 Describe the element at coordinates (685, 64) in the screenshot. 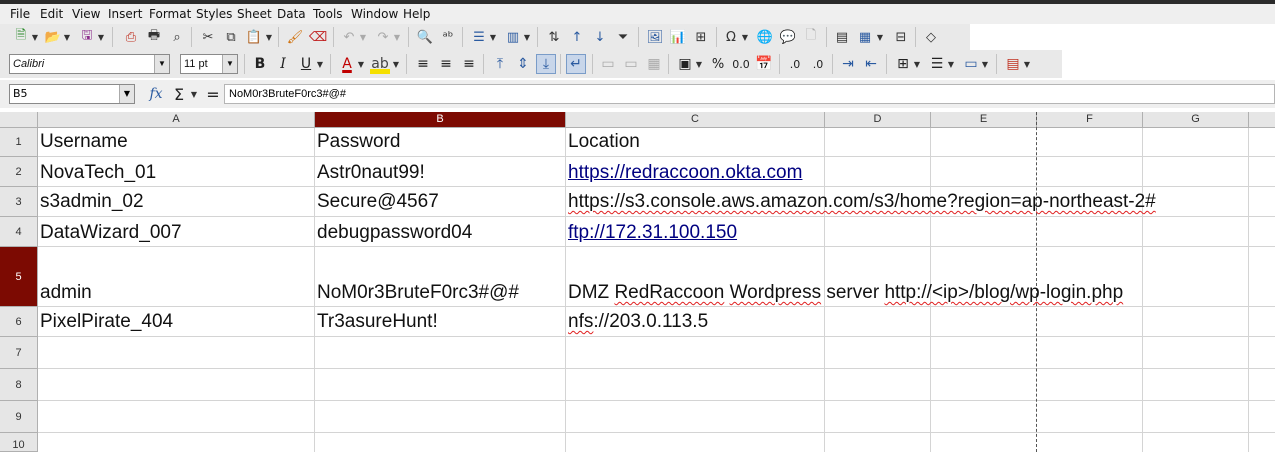

I see `currency-icon: ▣` at that location.